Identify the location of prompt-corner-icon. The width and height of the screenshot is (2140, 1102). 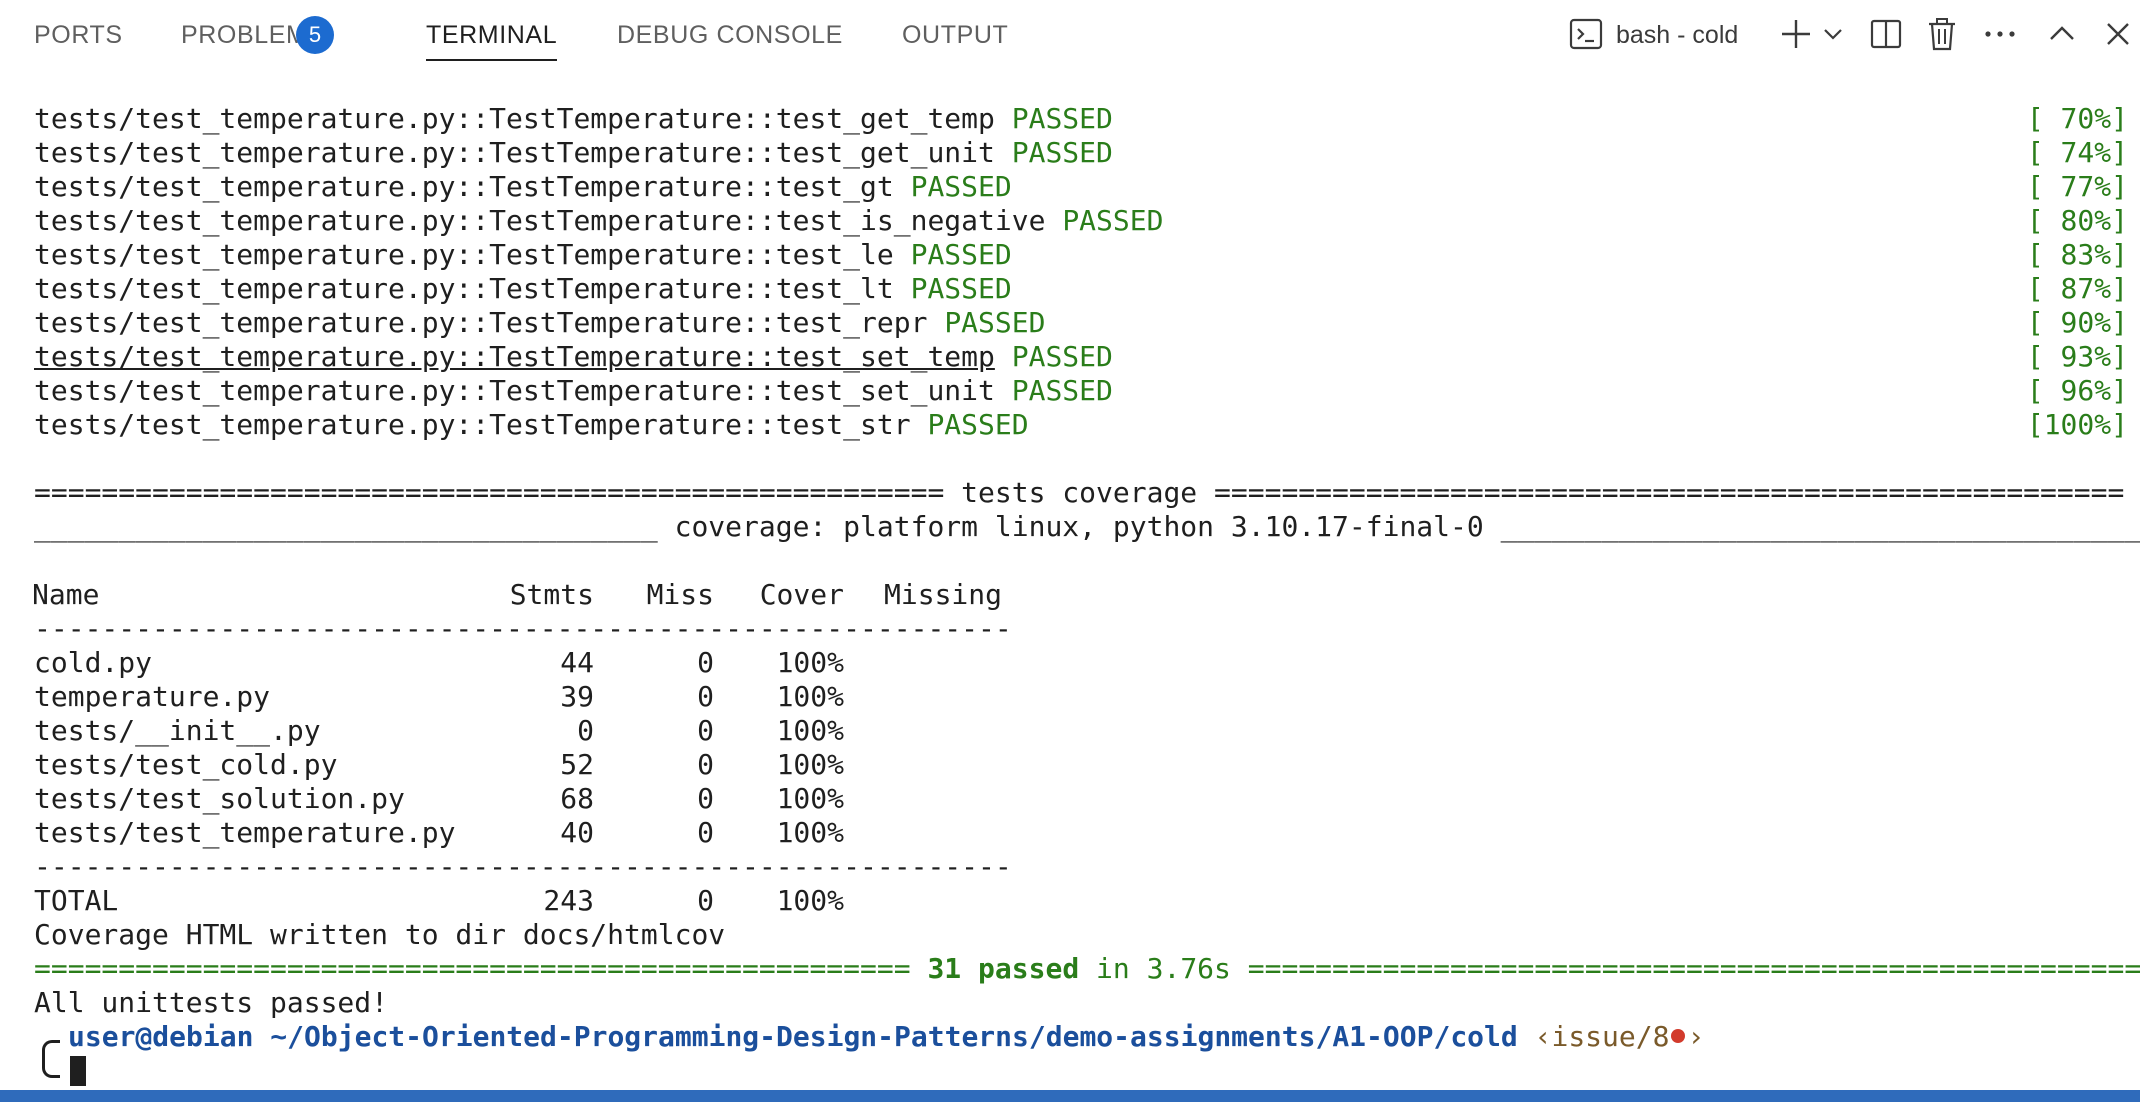
(51, 1059).